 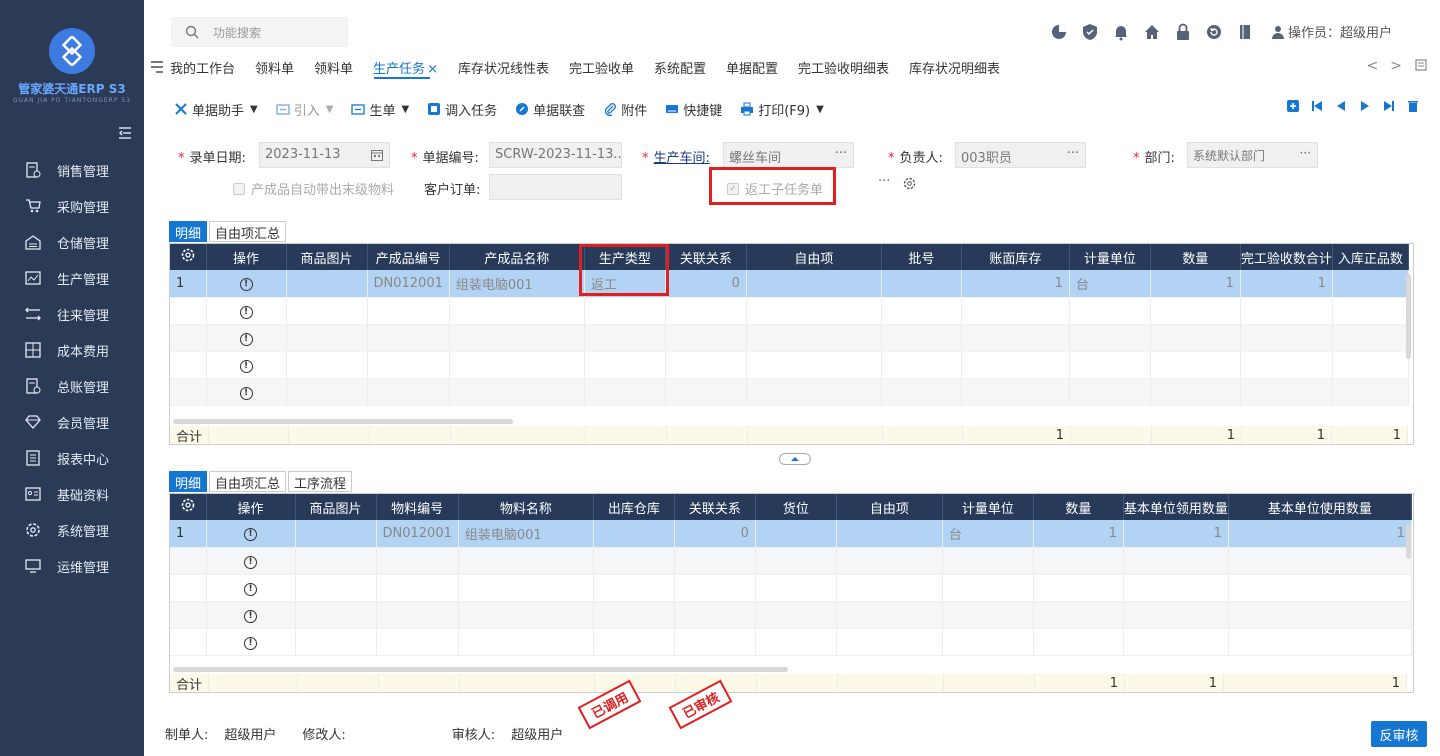 I want to click on col-header: 入库正品数, so click(x=1370, y=257).